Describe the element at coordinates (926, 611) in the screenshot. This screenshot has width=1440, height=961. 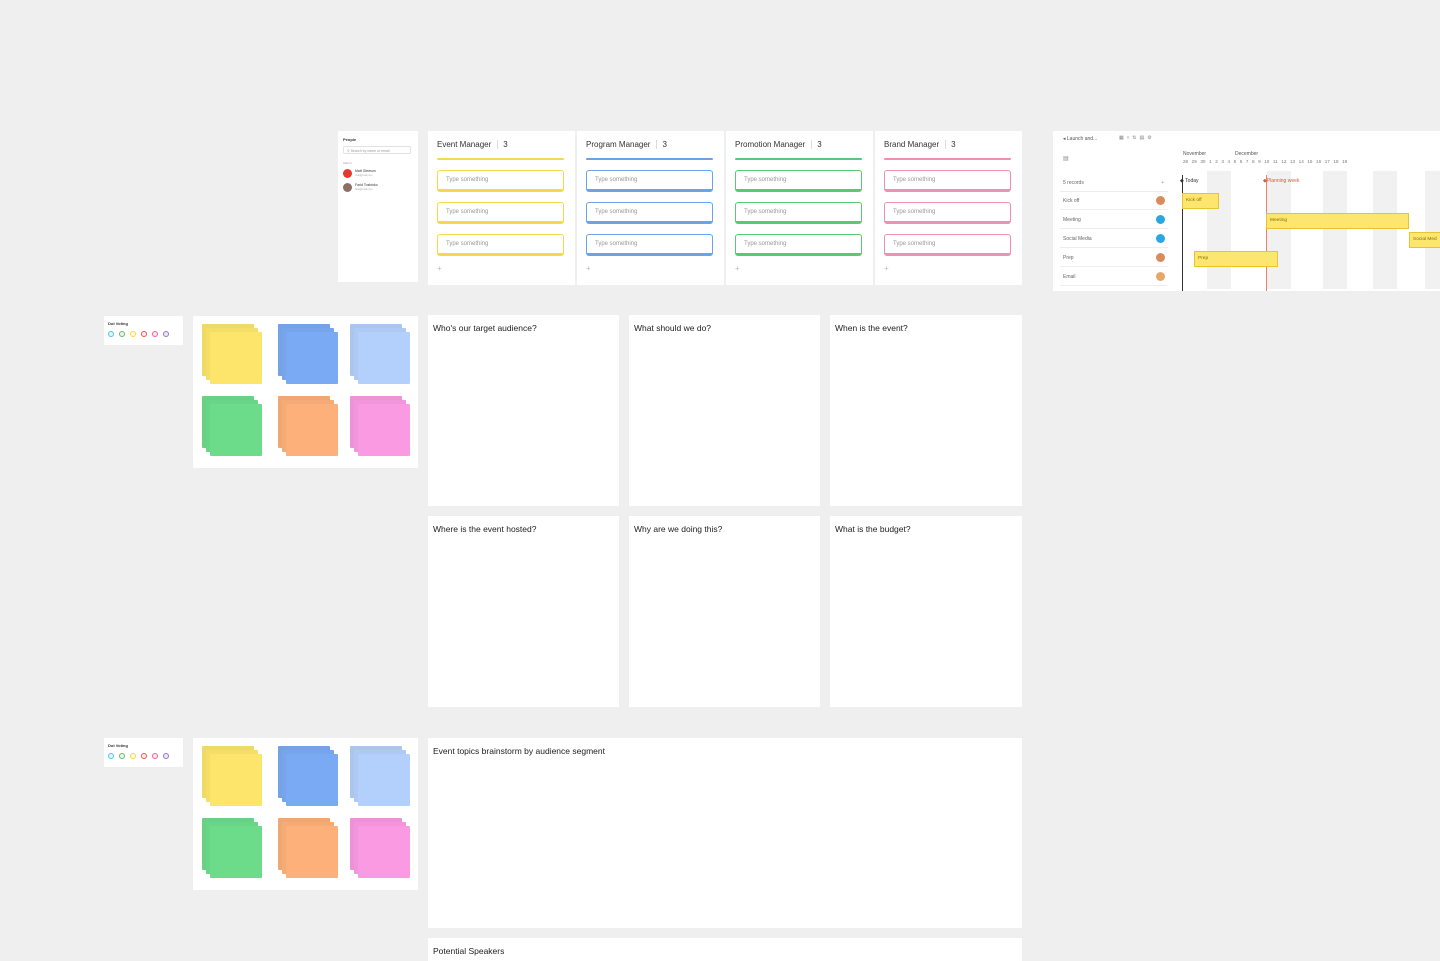
I see `question-frame: What is the budget?` at that location.